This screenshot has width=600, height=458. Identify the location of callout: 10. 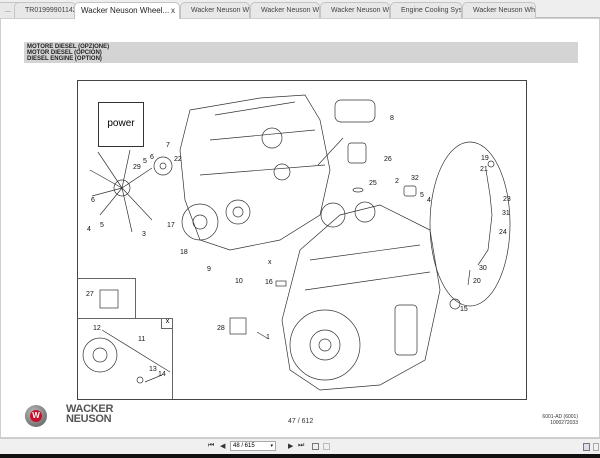
(239, 281).